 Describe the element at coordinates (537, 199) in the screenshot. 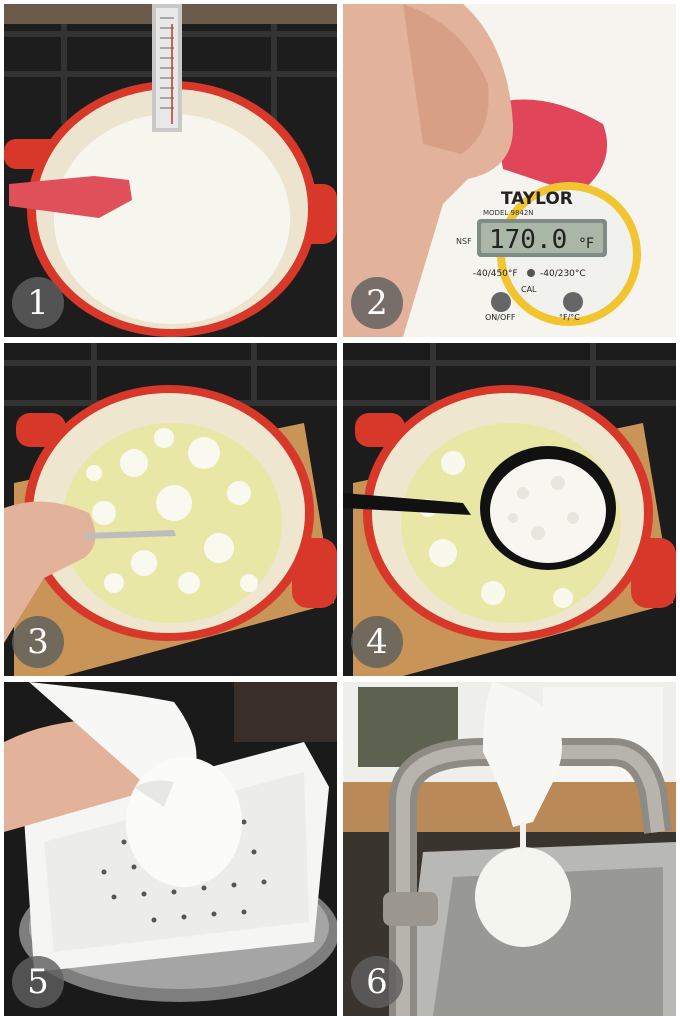

I see `thermometer-brand: TAYLOR` at that location.